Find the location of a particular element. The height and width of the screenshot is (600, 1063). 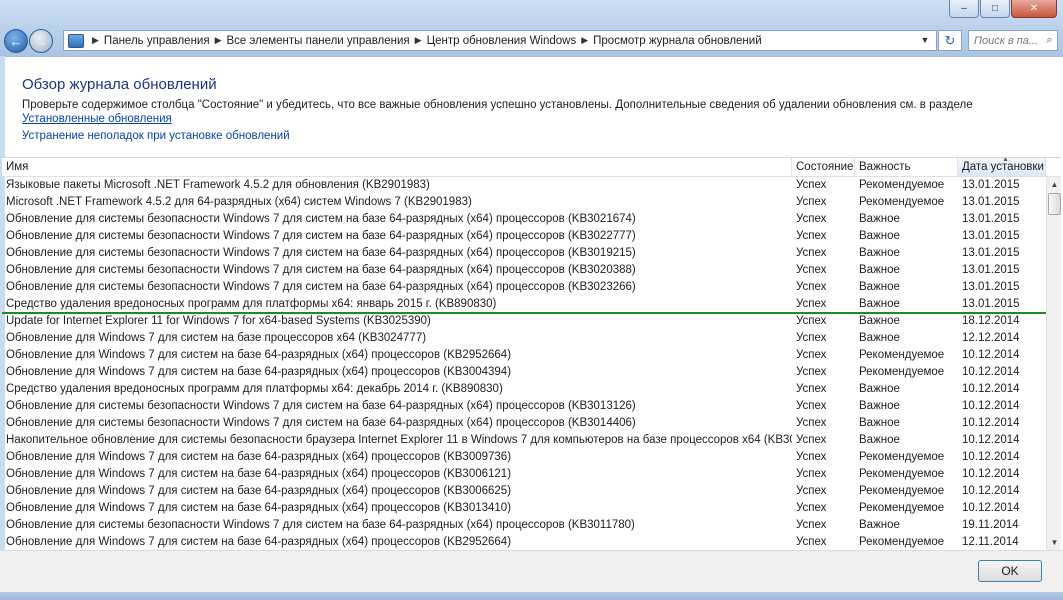

close-button: ✕ is located at coordinates (1034, 9).